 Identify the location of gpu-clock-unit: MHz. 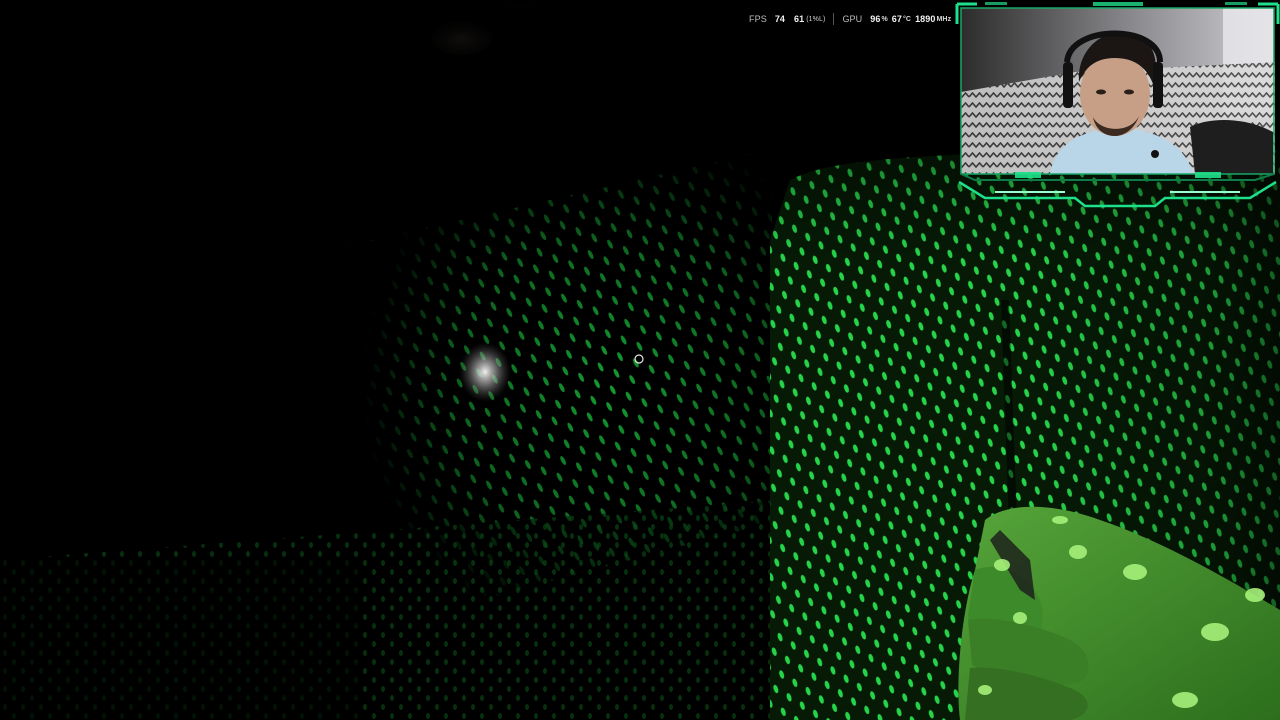
(944, 19).